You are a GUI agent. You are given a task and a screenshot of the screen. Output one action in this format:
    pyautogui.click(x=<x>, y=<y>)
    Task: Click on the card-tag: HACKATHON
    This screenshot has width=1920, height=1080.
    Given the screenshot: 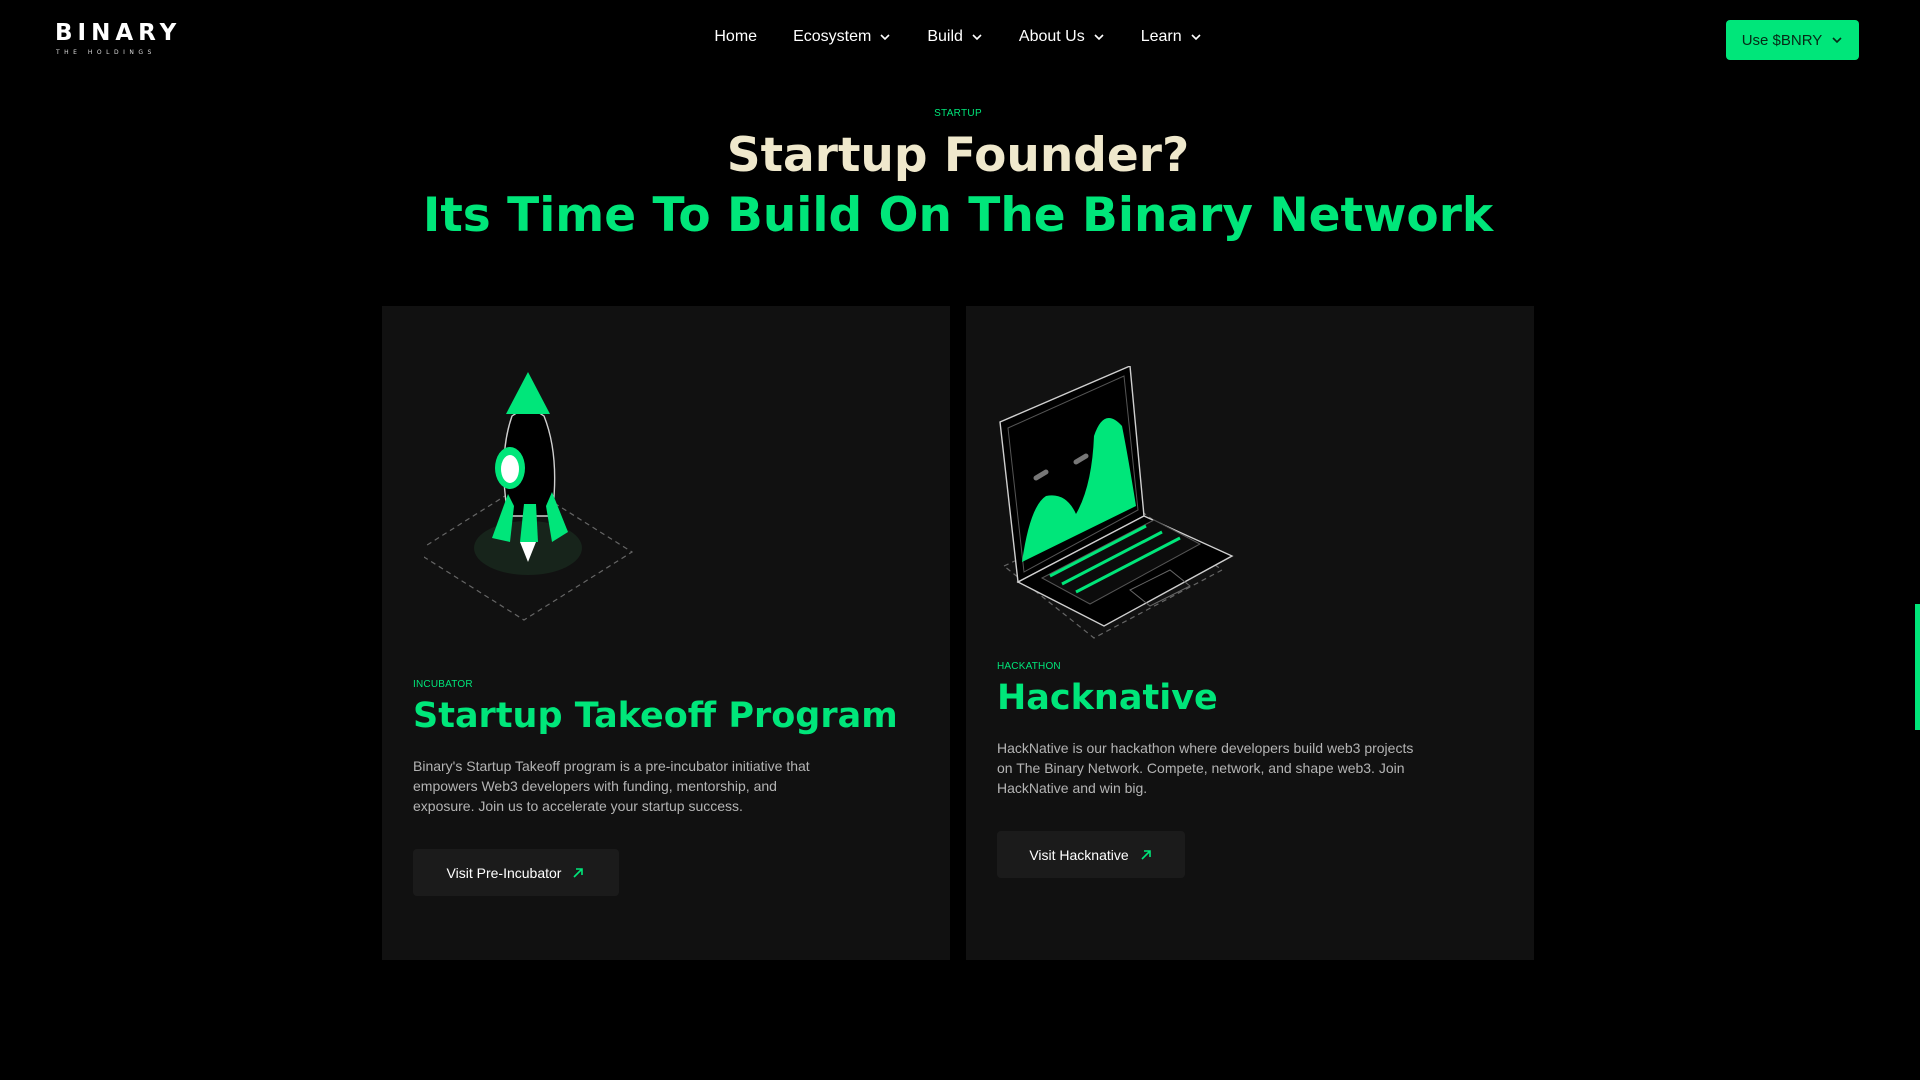 What is the action you would take?
    pyautogui.click(x=1029, y=666)
    